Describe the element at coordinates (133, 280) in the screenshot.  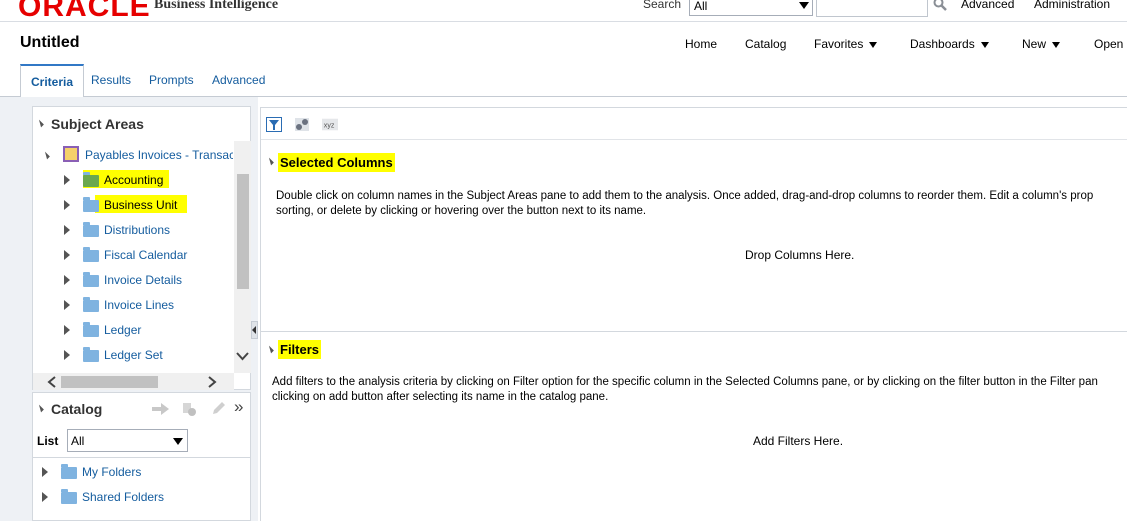
I see `tree-item-invoice-details: Invoice Details` at that location.